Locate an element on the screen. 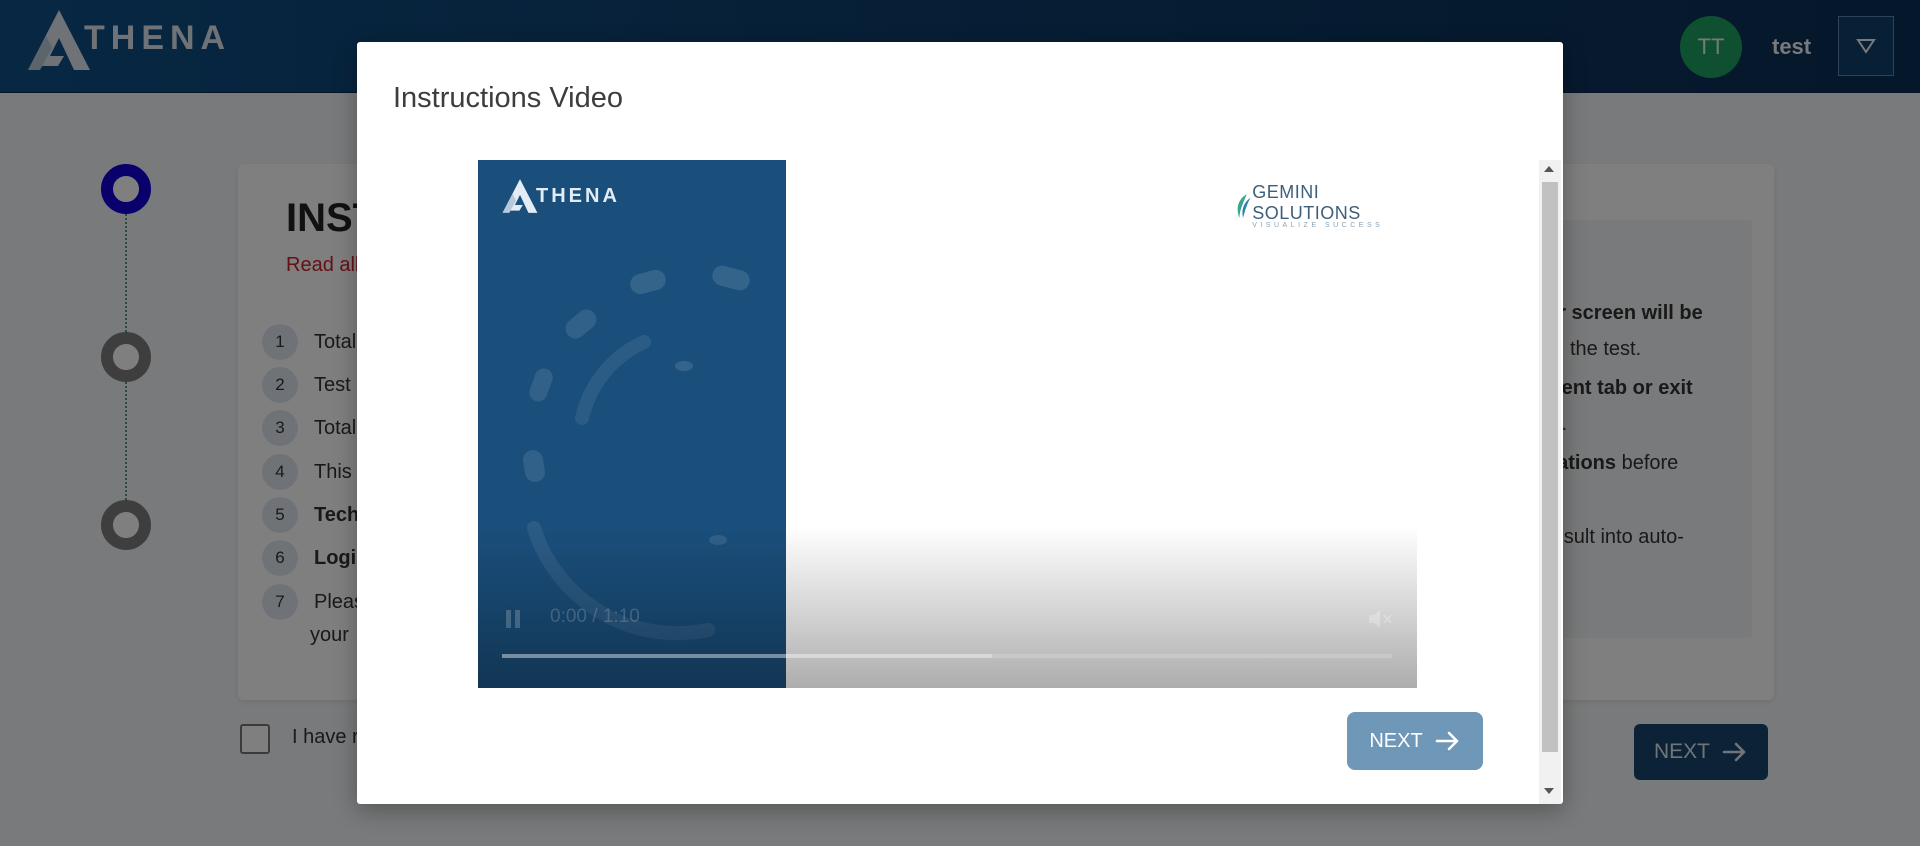  video-athena-logo: THENA is located at coordinates (560, 196).